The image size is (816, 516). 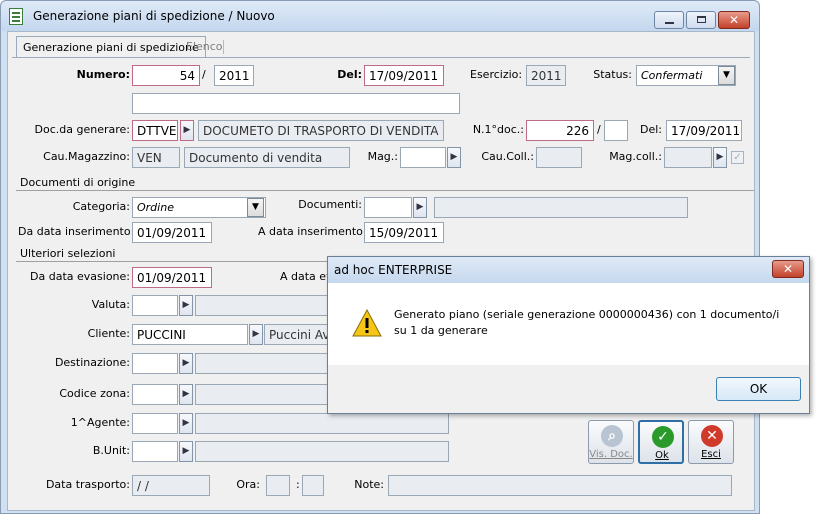 I want to click on maximize-icon, so click(x=701, y=19).